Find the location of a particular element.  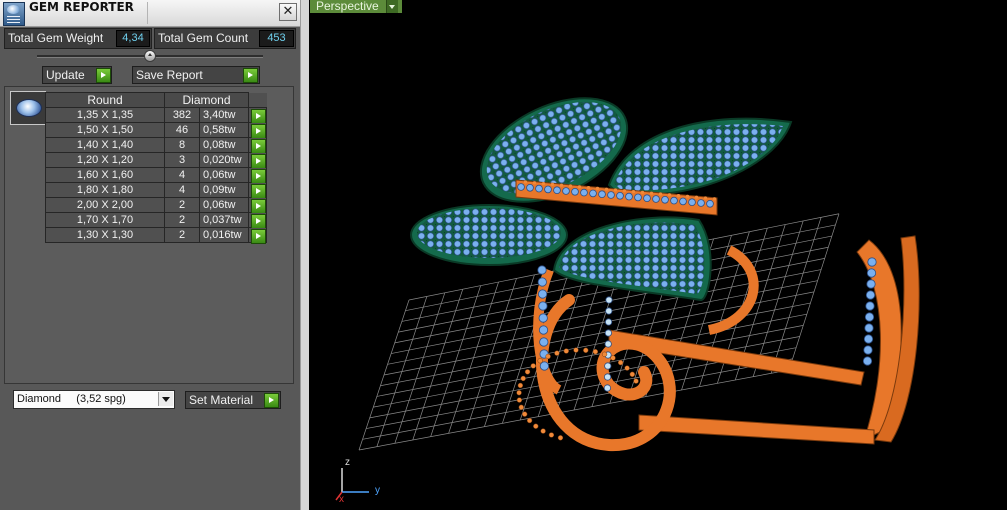

gem-size-cell: 1,20 X 1,20 is located at coordinates (105, 160).